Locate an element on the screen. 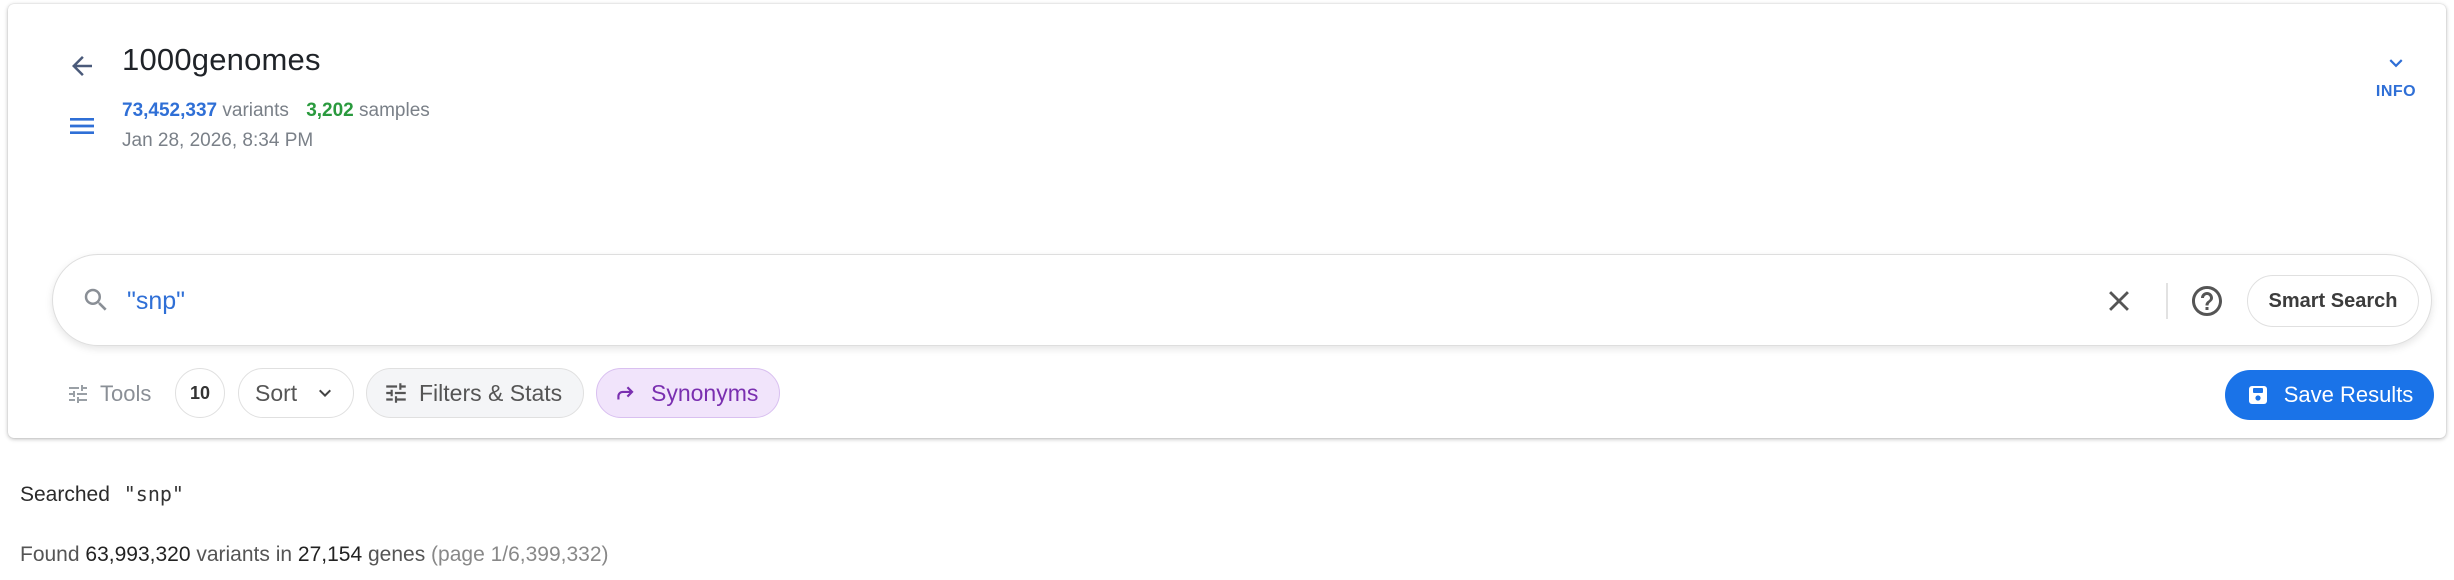 The height and width of the screenshot is (580, 2454). search-input is located at coordinates (1077, 301).